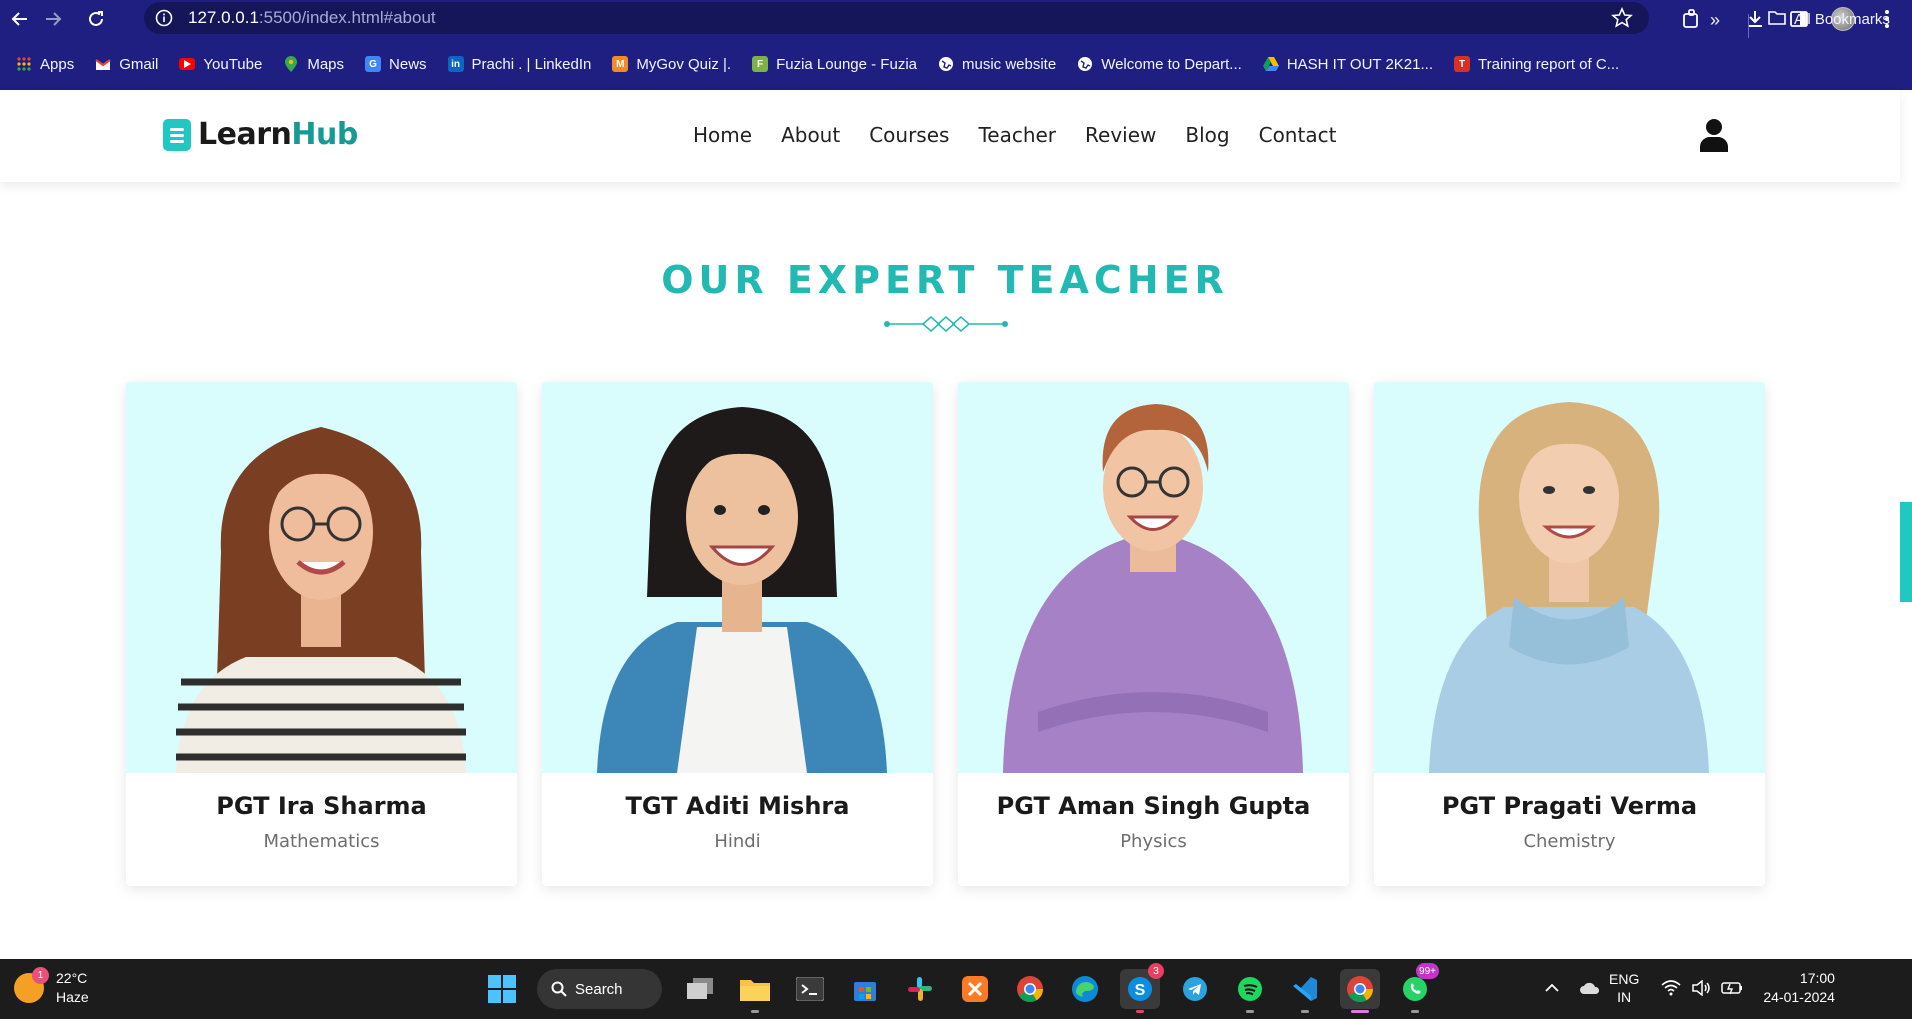  I want to click on nav-about: About, so click(810, 135).